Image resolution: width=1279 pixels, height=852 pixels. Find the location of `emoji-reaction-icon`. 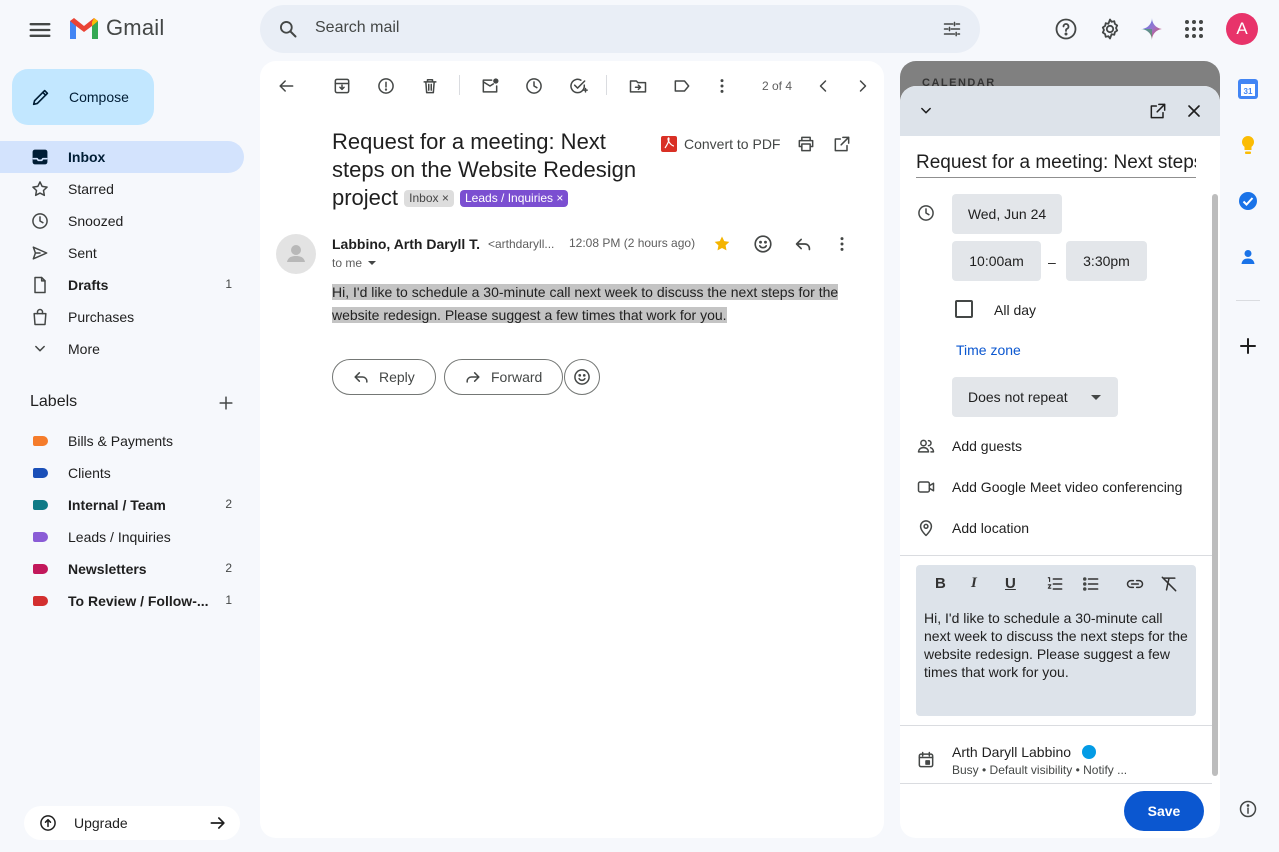

emoji-reaction-icon is located at coordinates (763, 244).